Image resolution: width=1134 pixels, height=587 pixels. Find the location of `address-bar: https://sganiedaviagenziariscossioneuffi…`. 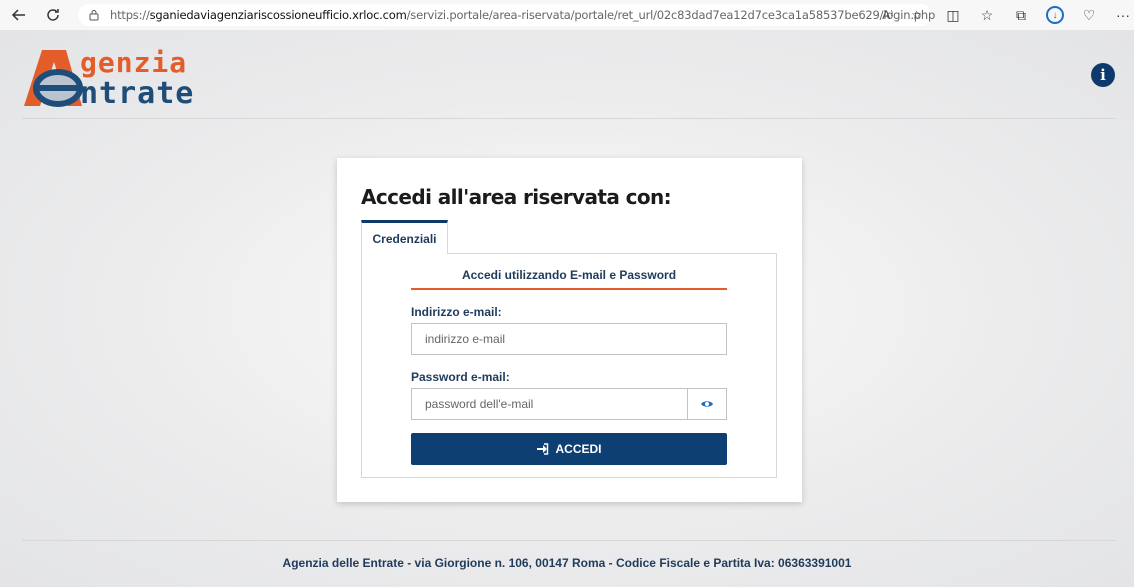

address-bar: https://sganiedaviagenziariscossioneuffi… is located at coordinates (507, 15).